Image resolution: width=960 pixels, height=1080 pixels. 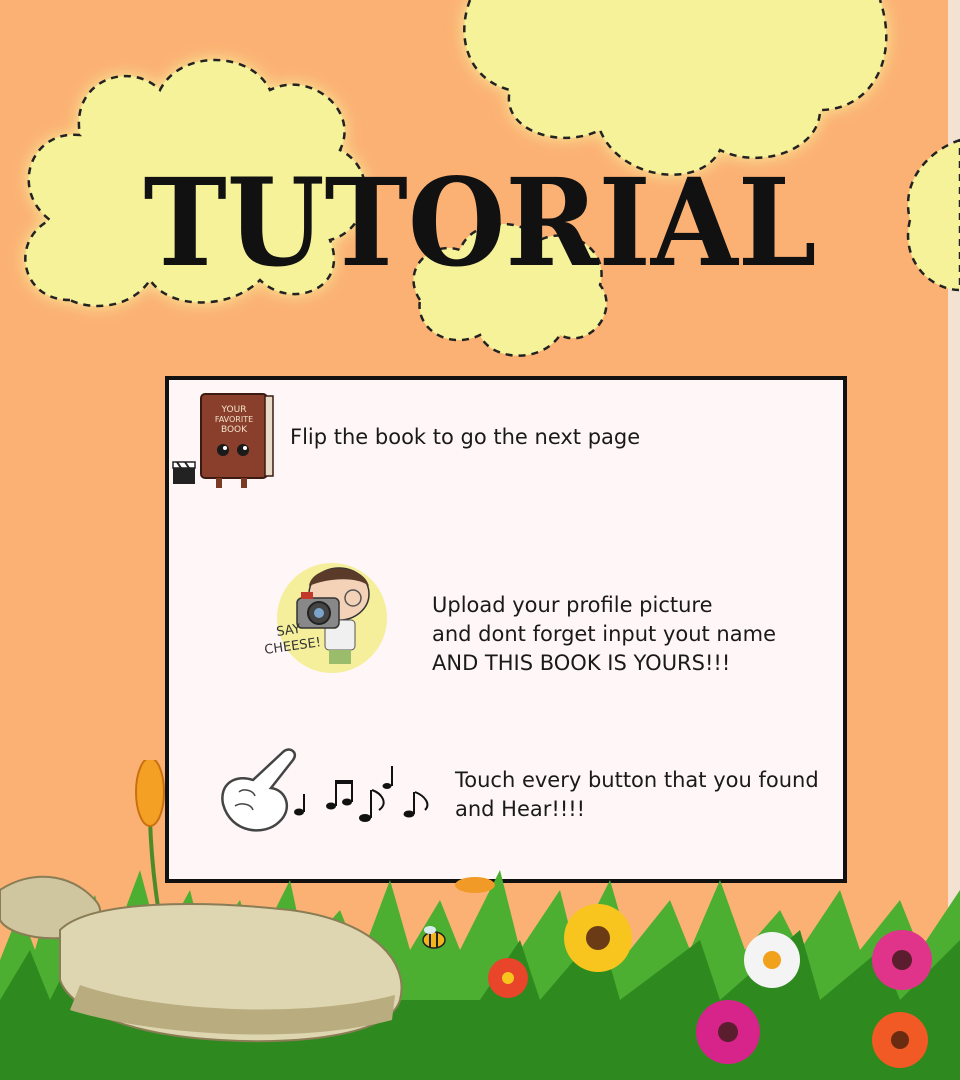 I want to click on instruction-line: AND THIS BOOK IS YOURS!!!, so click(x=581, y=663).